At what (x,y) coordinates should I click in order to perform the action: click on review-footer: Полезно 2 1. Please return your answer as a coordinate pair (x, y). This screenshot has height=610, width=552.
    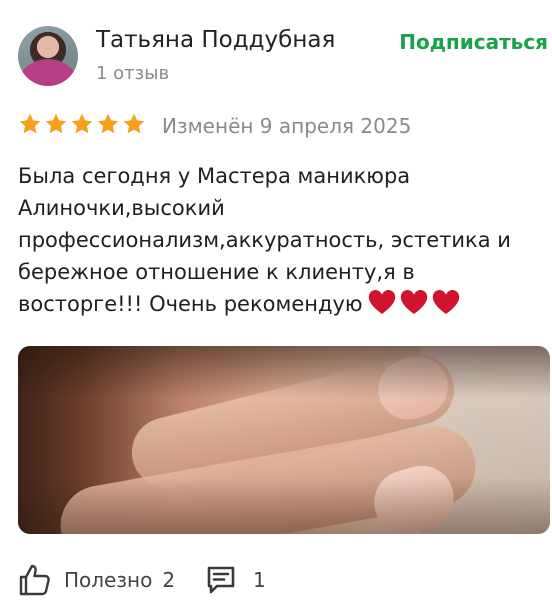
    Looking at the image, I should click on (142, 580).